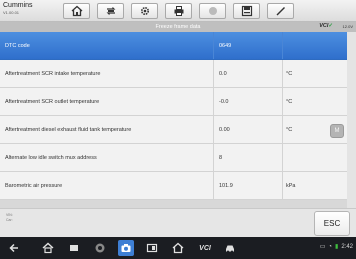  I want to click on browser-icon, so click(100, 248).